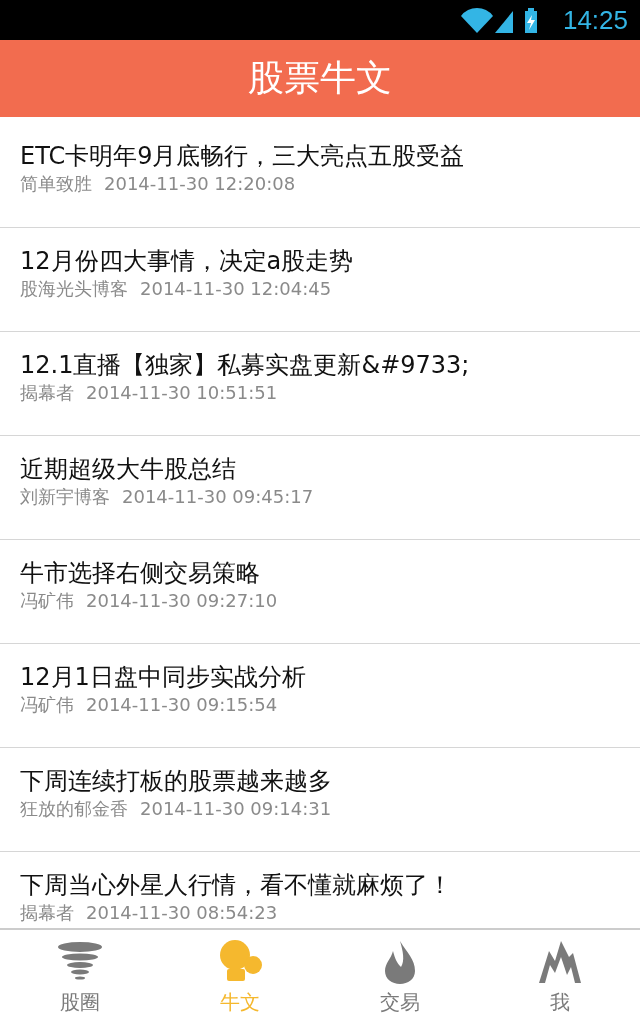 The image size is (640, 1024). Describe the element at coordinates (236, 809) in the screenshot. I see `article-time: 2014-11-30 09:14:31` at that location.